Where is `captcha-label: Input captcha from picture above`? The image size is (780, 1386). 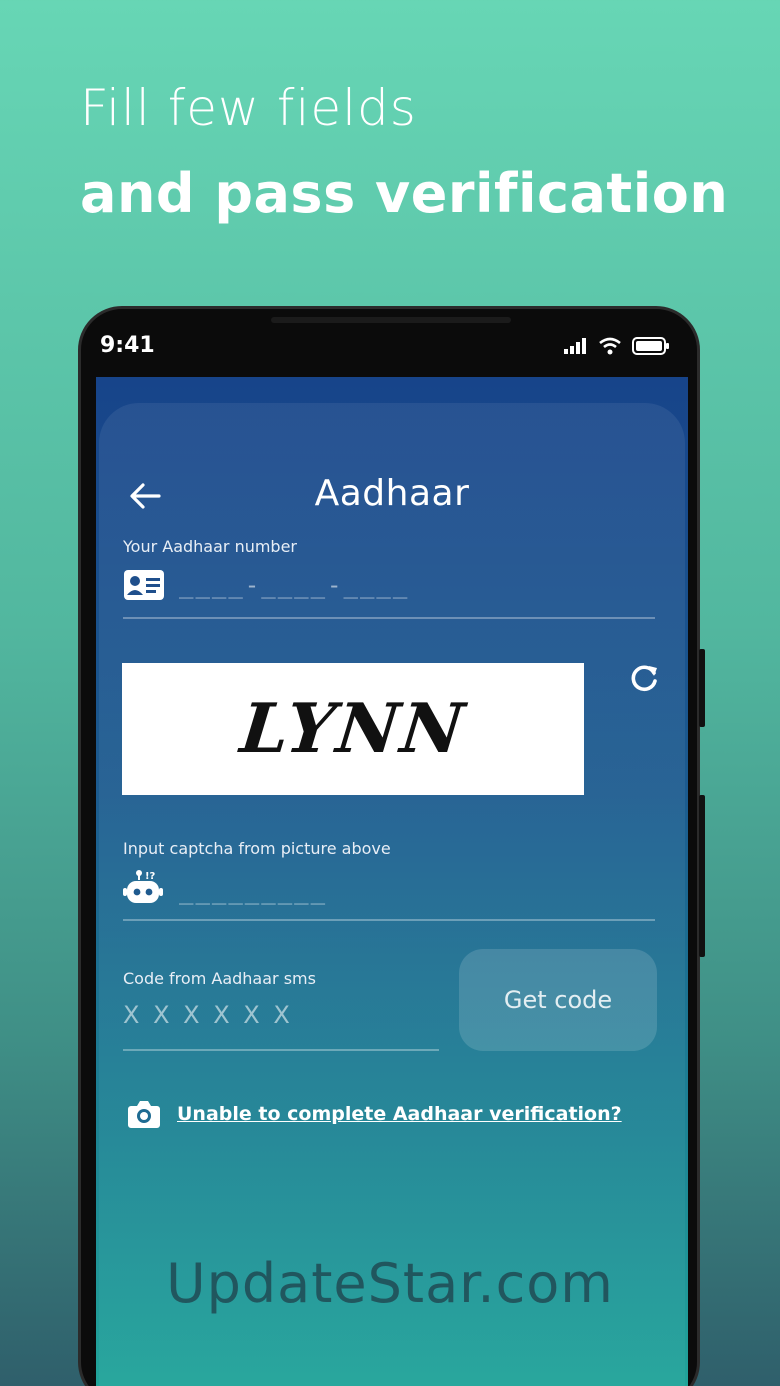 captcha-label: Input captcha from picture above is located at coordinates (257, 848).